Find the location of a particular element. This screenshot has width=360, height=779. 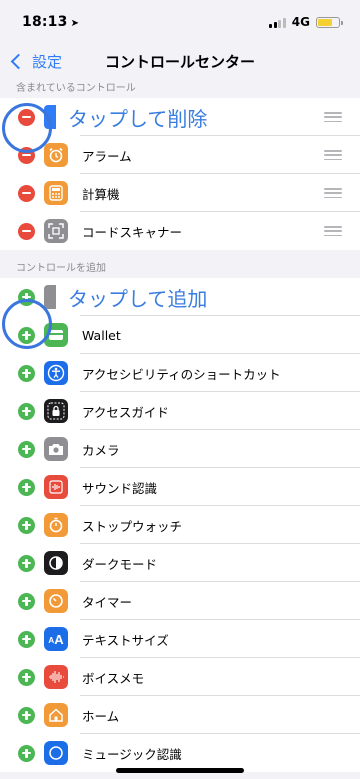

home-indicator is located at coordinates (180, 770).